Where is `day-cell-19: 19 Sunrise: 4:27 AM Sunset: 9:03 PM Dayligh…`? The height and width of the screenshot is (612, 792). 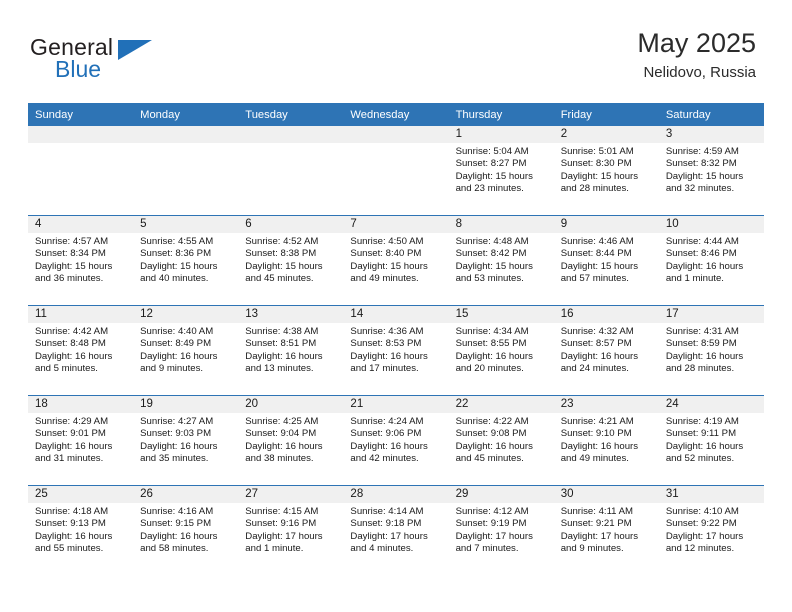 day-cell-19: 19 Sunrise: 4:27 AM Sunset: 9:03 PM Dayligh… is located at coordinates (186, 440).